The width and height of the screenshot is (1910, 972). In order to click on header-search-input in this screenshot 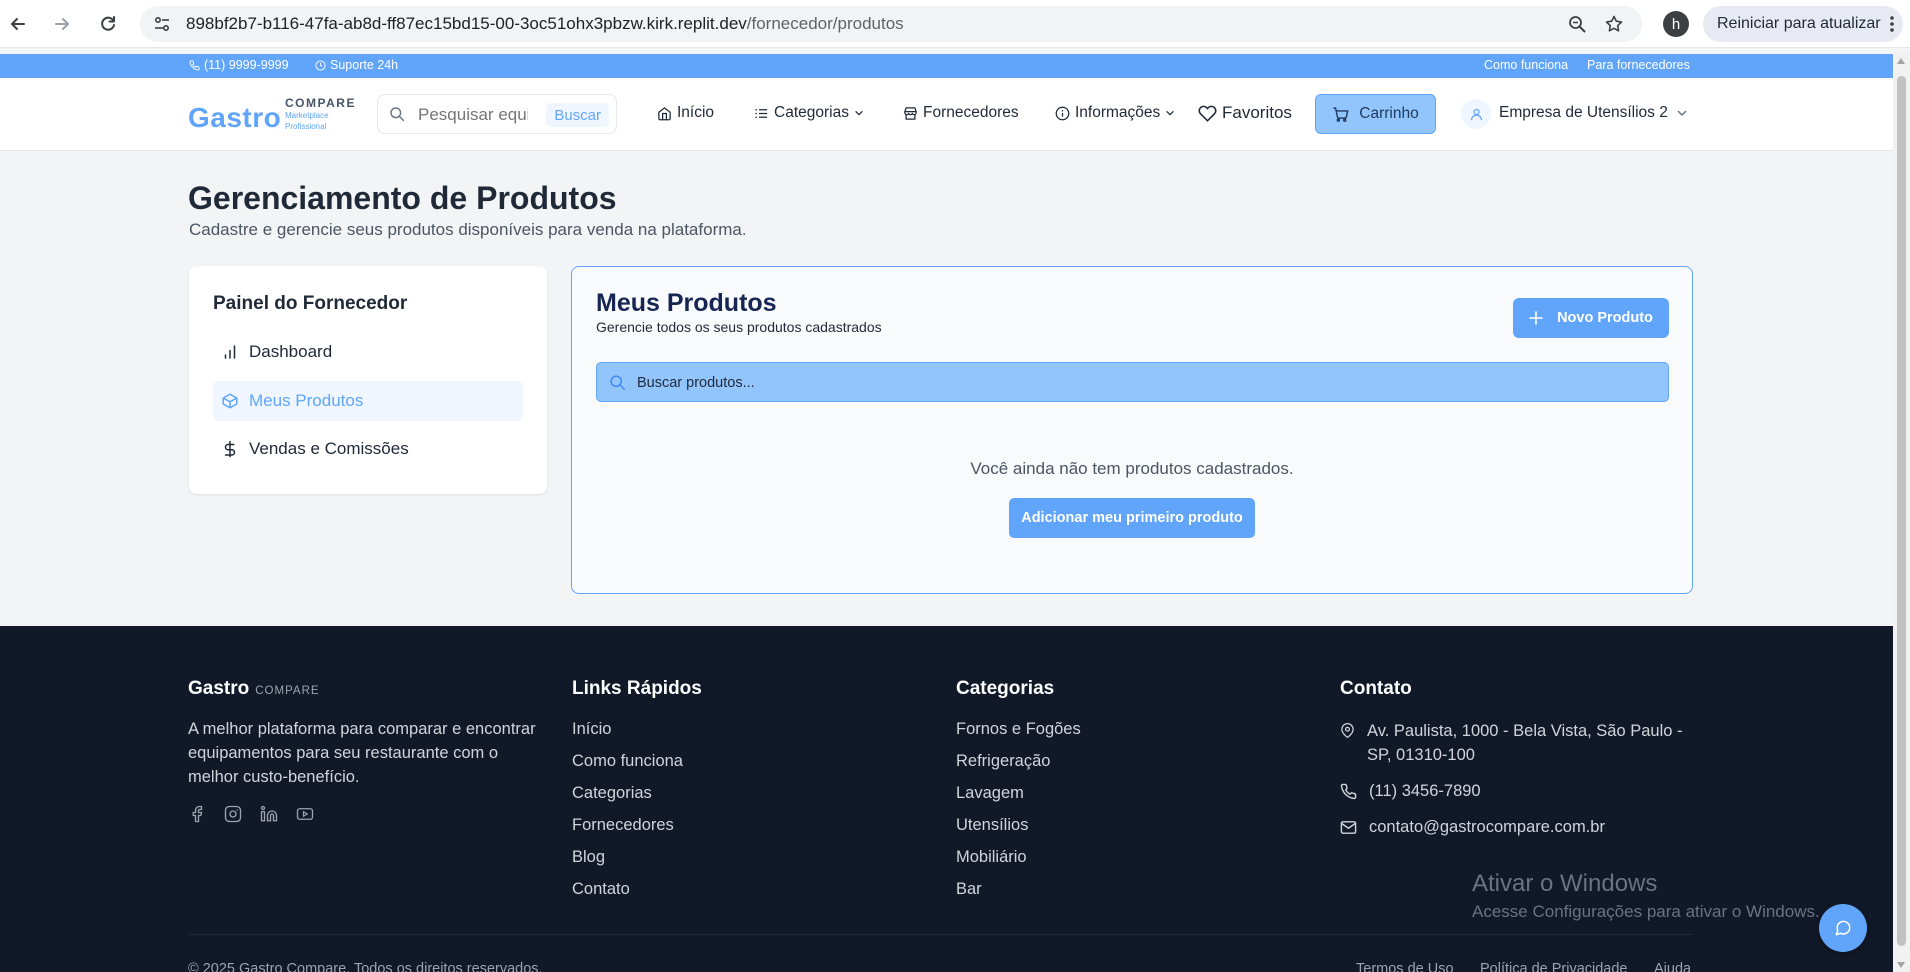, I will do `click(473, 115)`.